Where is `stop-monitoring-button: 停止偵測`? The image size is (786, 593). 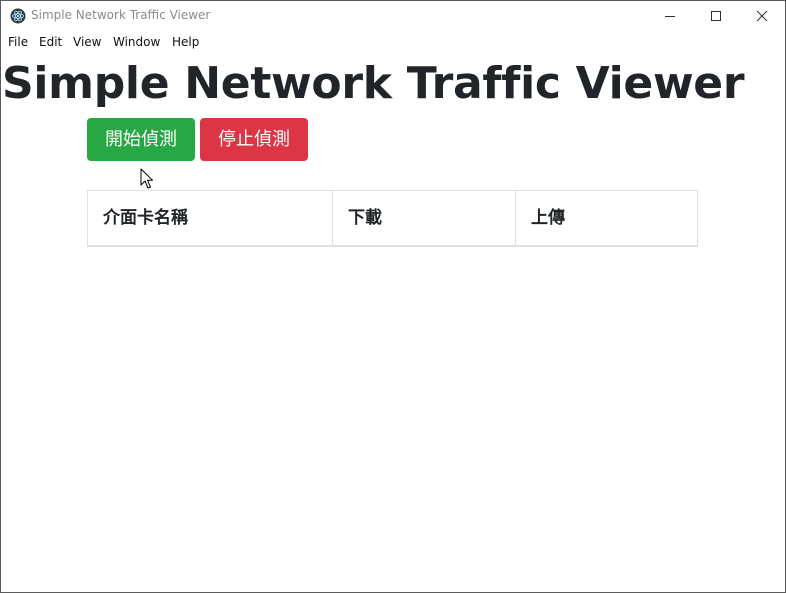
stop-monitoring-button: 停止偵測 is located at coordinates (254, 139).